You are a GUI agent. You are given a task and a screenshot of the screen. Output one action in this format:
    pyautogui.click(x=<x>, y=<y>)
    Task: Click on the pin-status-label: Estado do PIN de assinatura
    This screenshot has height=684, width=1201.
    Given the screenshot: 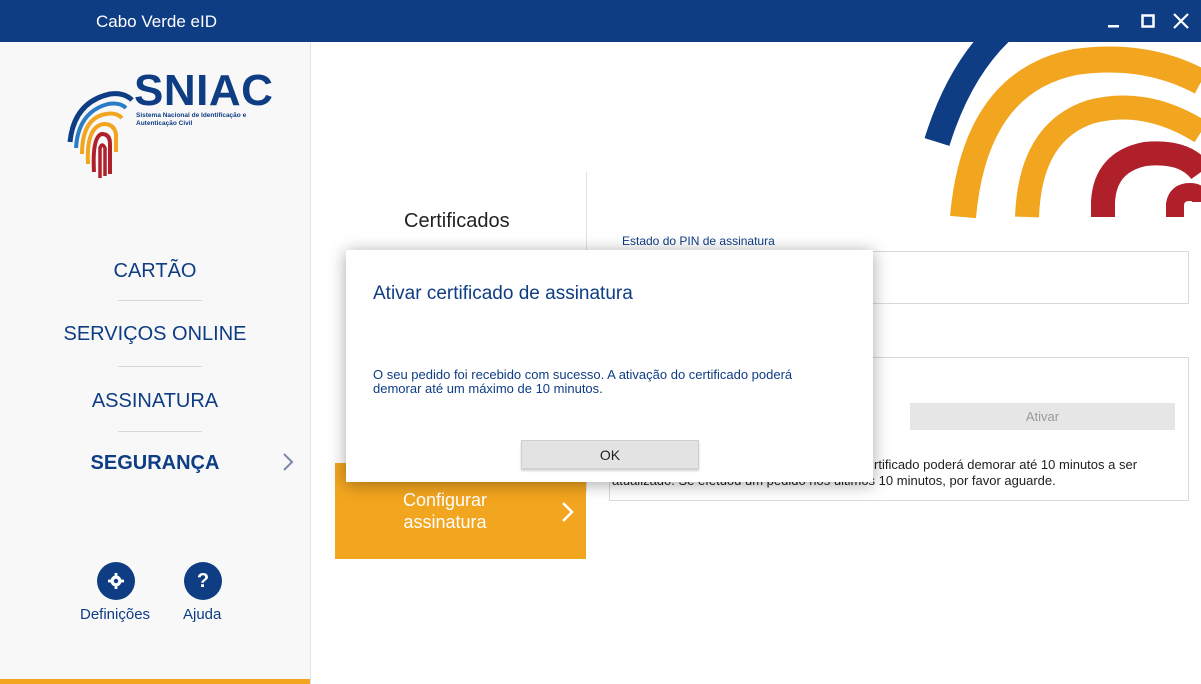 What is the action you would take?
    pyautogui.click(x=698, y=241)
    